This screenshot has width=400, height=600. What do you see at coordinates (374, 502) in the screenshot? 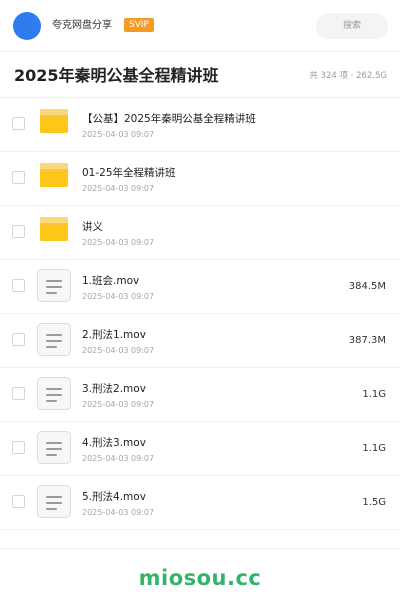
I see `item-size: 1.5G` at bounding box center [374, 502].